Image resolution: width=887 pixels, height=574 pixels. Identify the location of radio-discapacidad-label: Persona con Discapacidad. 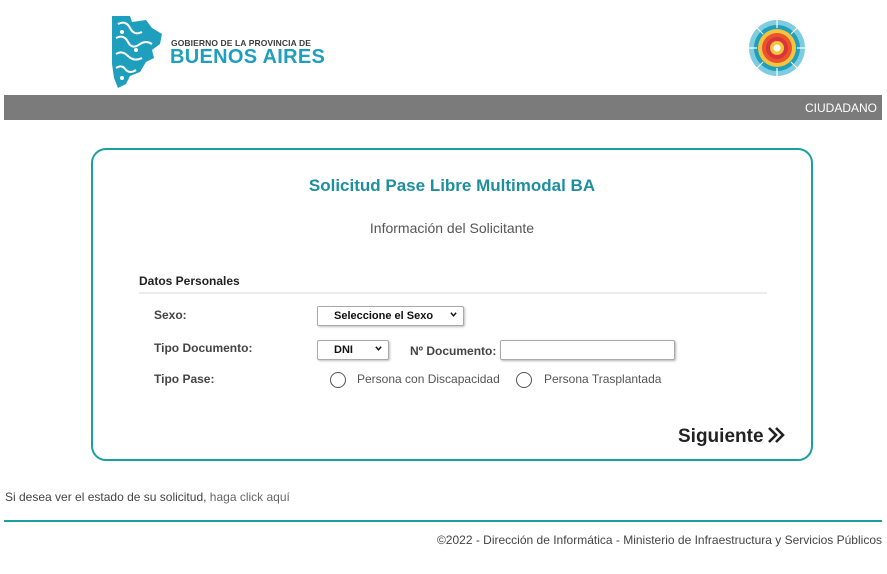
(428, 379).